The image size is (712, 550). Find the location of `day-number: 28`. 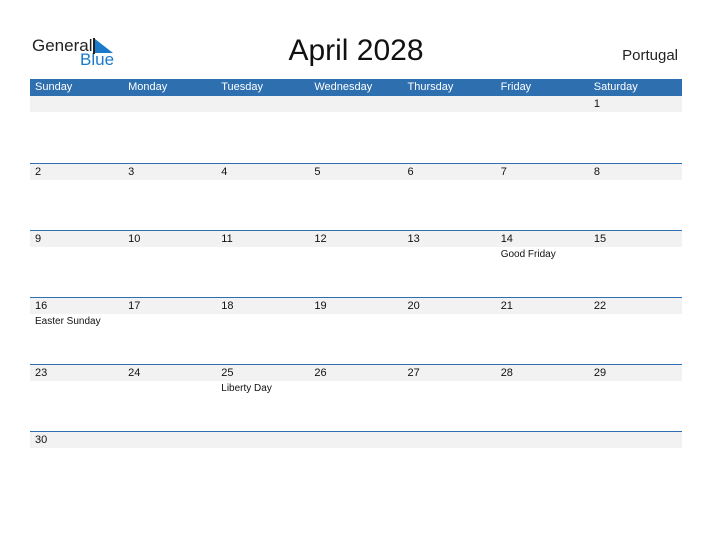

day-number: 28 is located at coordinates (506, 373).